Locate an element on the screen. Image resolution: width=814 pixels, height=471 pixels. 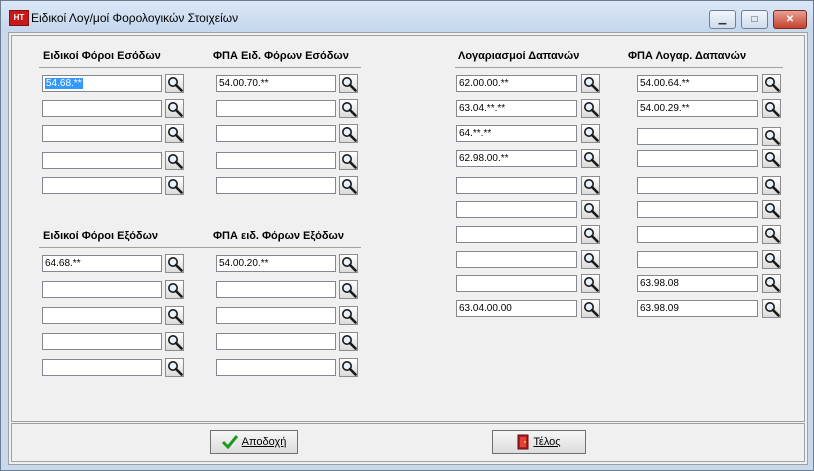
expense-accounts-header: Λογαριασμοί Δαπανών is located at coordinates (519, 56).